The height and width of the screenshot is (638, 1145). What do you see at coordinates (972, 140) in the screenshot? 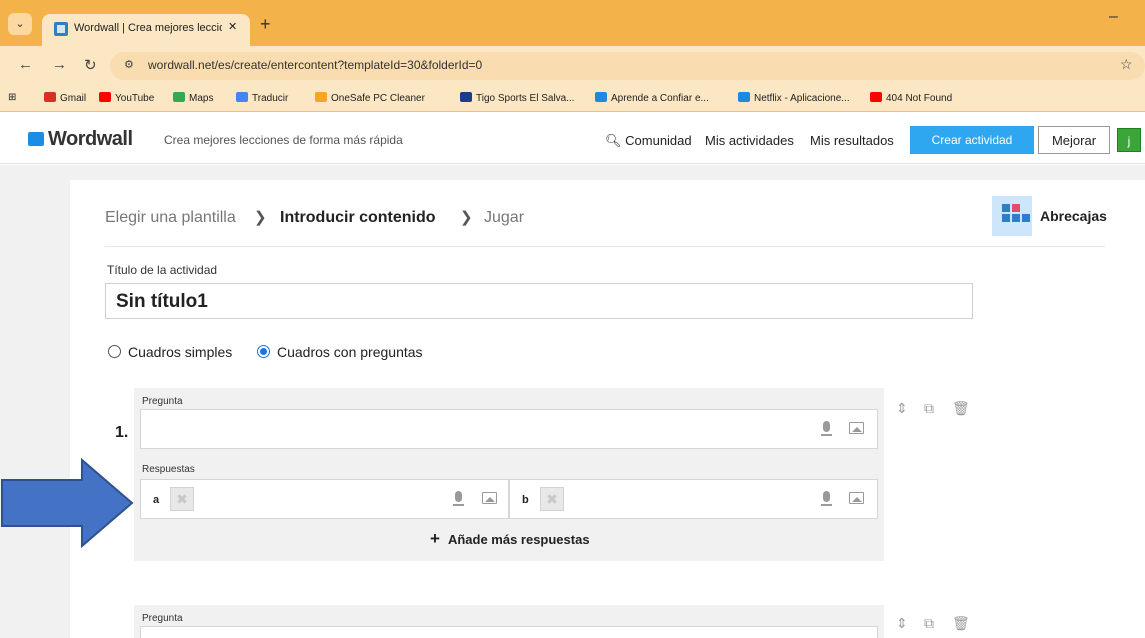
I see `create-activity-button: Crear actividad` at bounding box center [972, 140].